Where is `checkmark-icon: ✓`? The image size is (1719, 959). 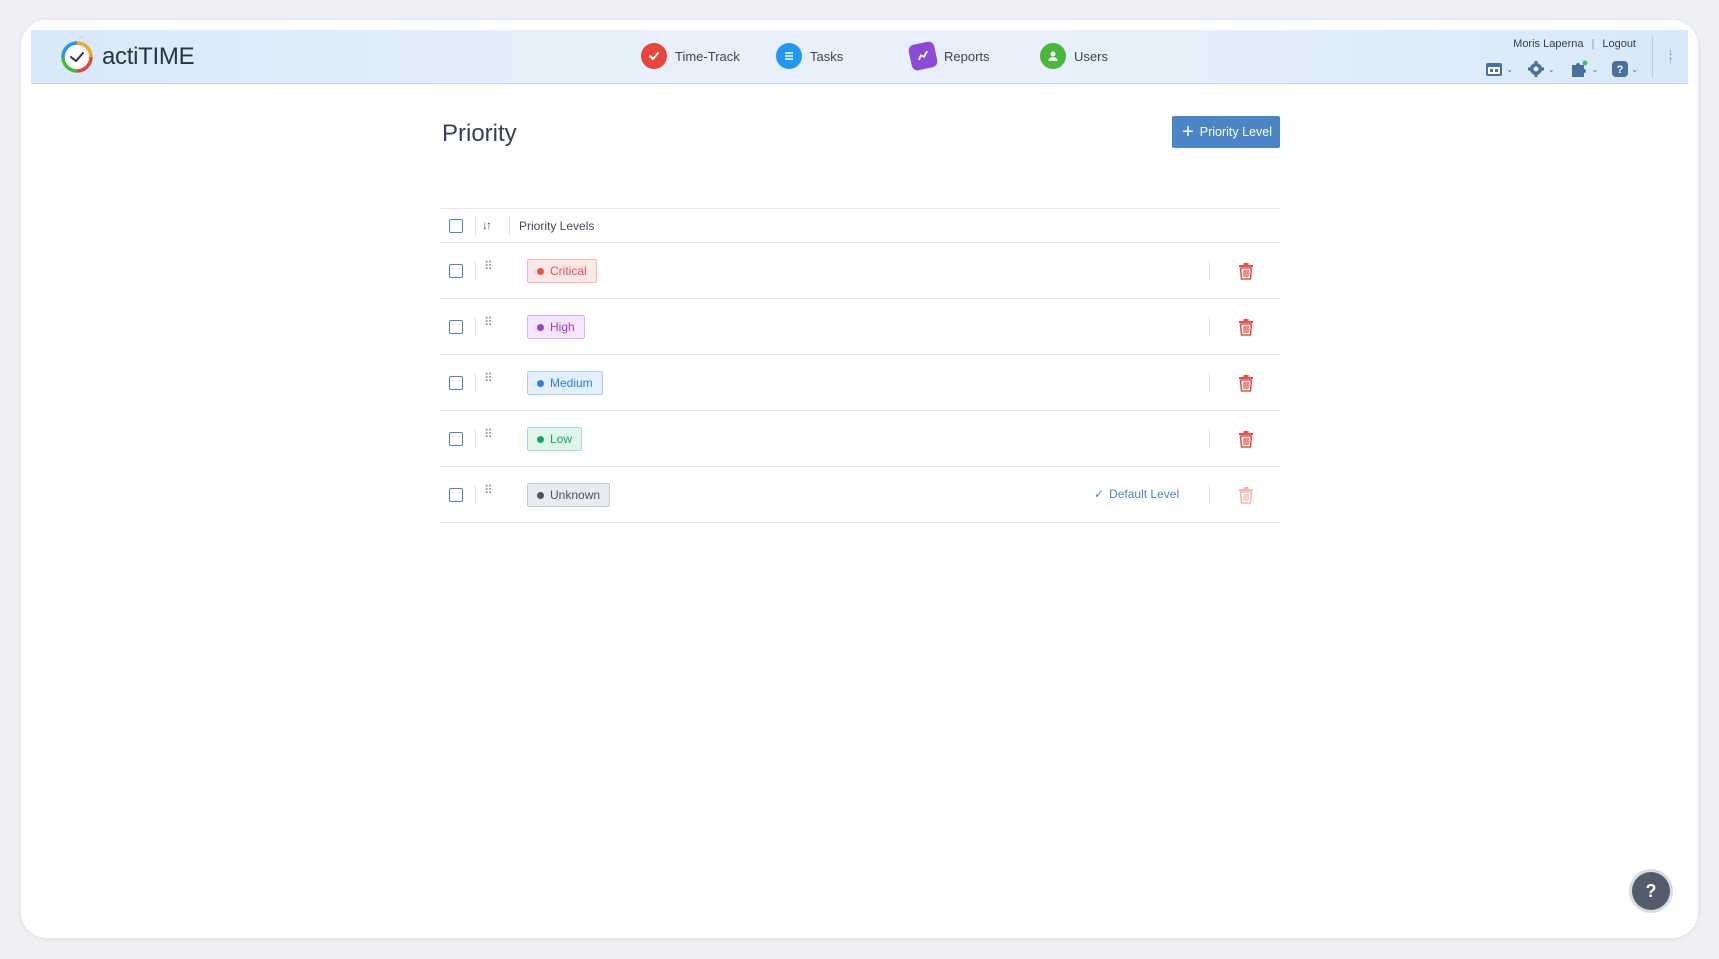
checkmark-icon: ✓ is located at coordinates (1099, 494).